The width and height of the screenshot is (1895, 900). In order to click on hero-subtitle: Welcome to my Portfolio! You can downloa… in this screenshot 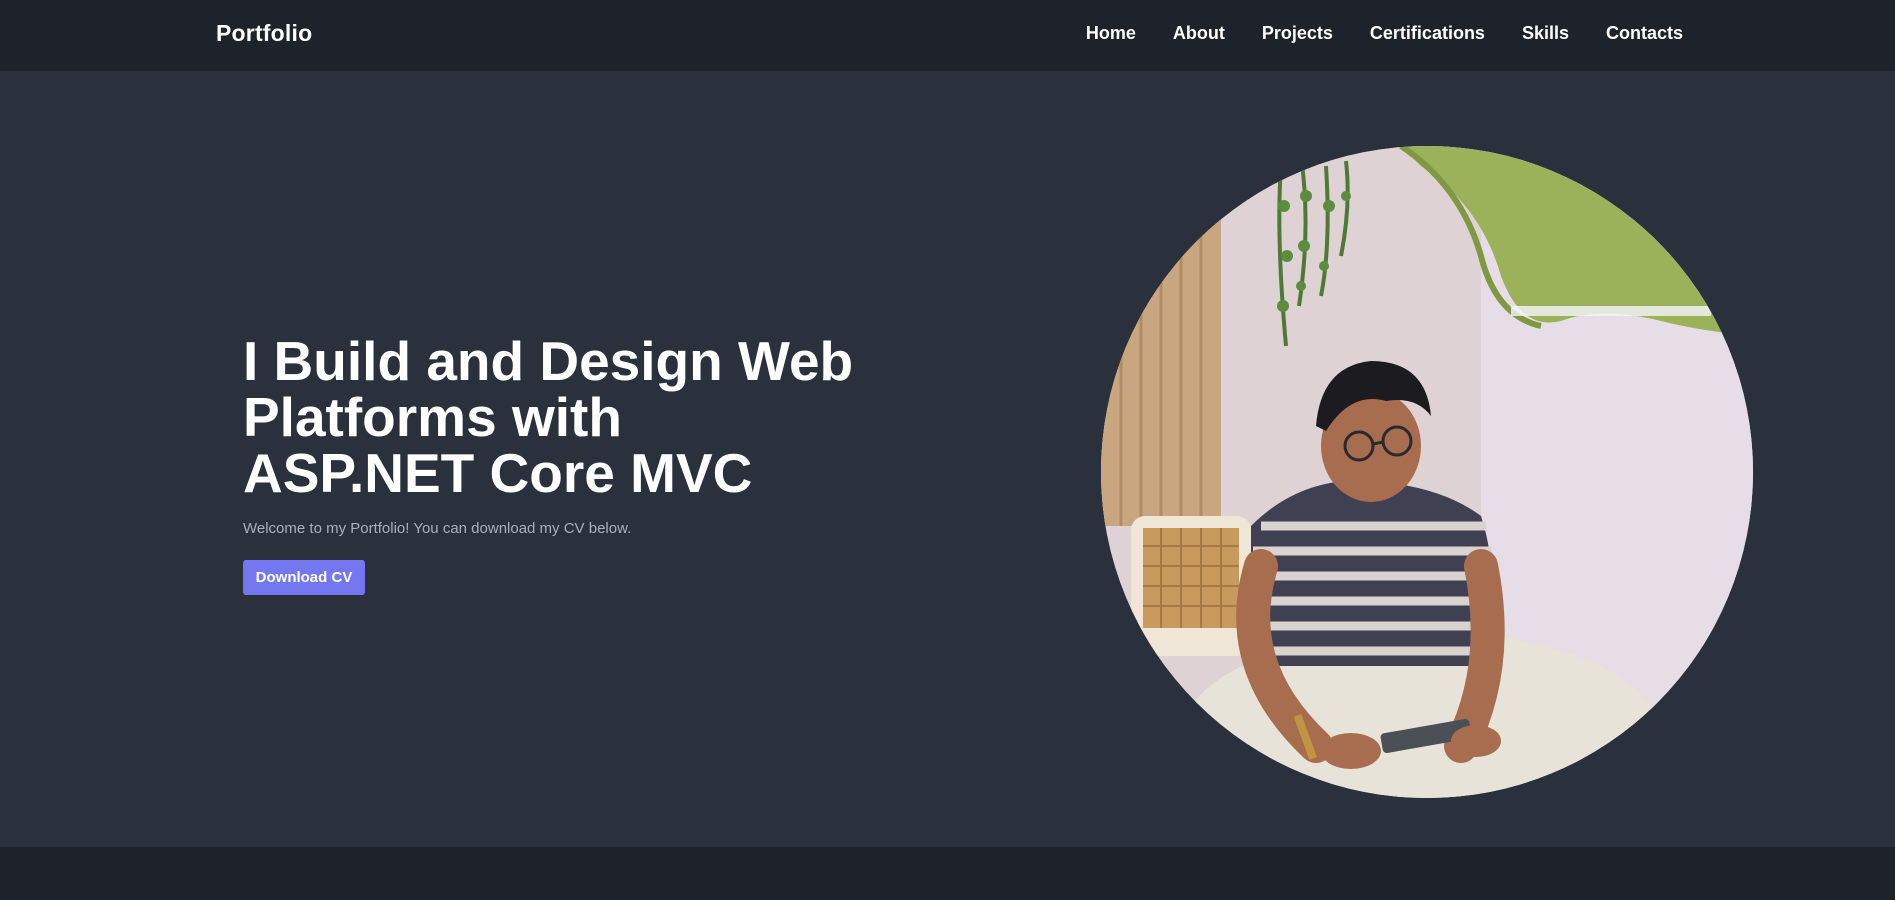, I will do `click(437, 528)`.